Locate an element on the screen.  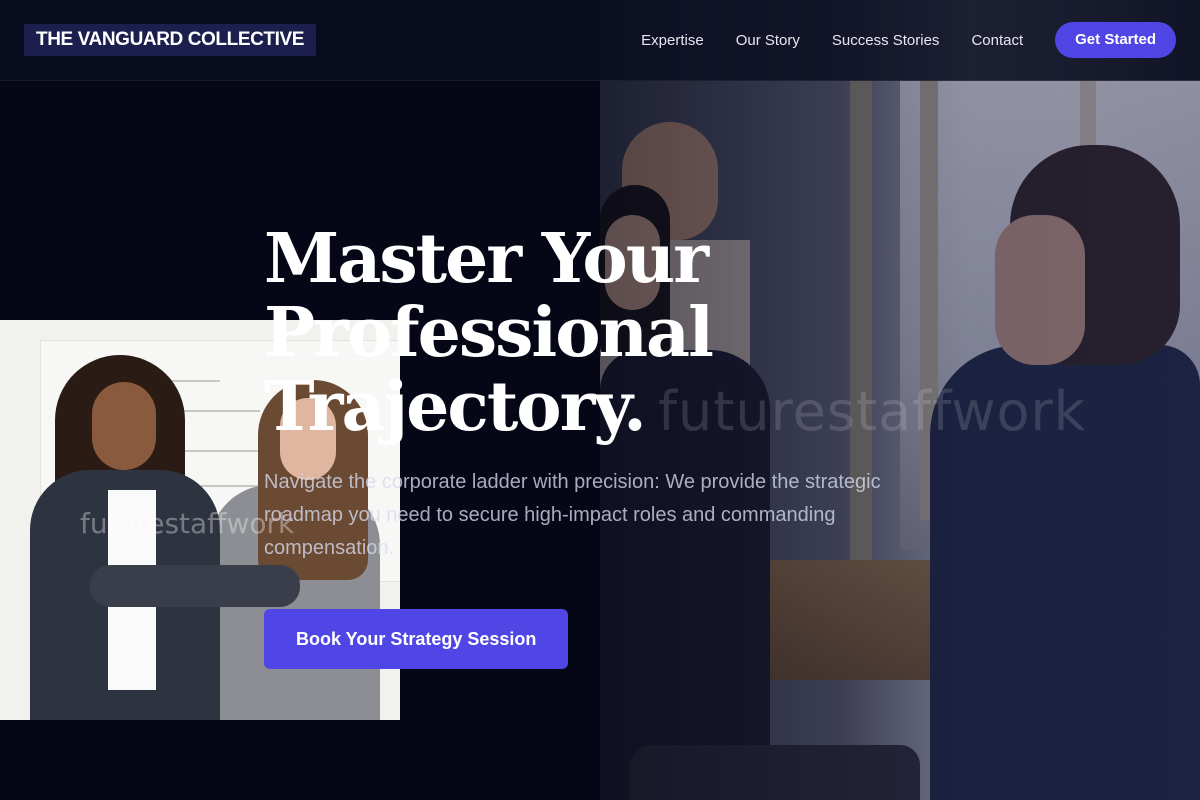
team-photo-watermark: futurestaffwork is located at coordinates (187, 523).